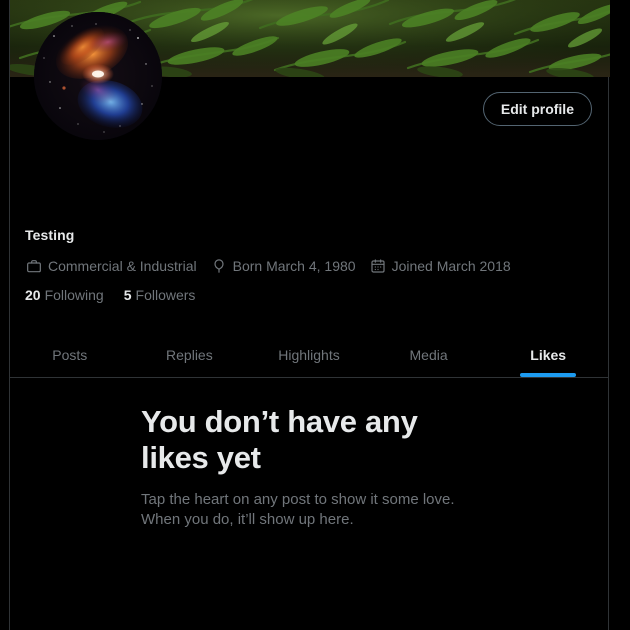 The width and height of the screenshot is (630, 630). What do you see at coordinates (165, 295) in the screenshot?
I see `followers-label: Followers` at bounding box center [165, 295].